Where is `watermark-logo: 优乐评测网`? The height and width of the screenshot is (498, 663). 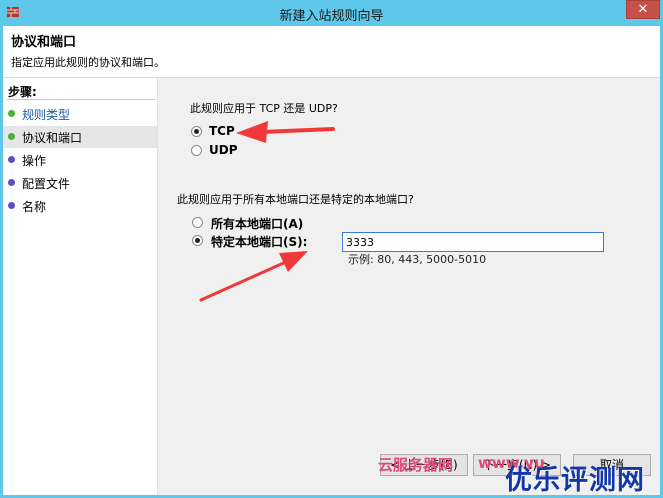 watermark-logo: 优乐评测网 is located at coordinates (575, 480).